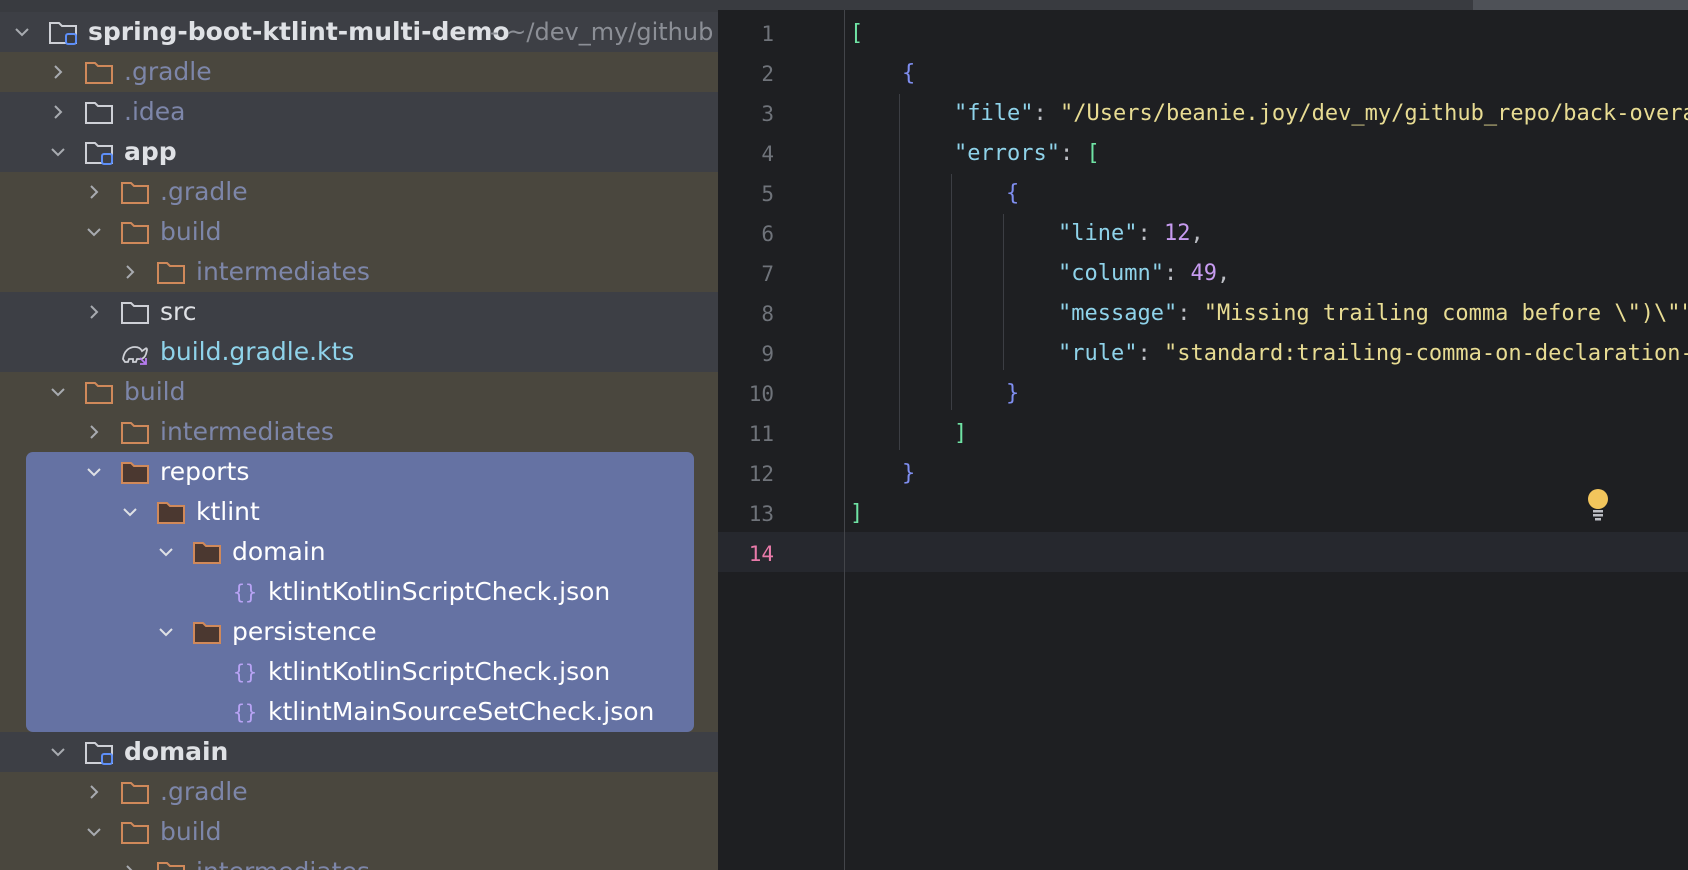 The width and height of the screenshot is (1688, 870). What do you see at coordinates (1580, 5) in the screenshot?
I see `scrollbar-thumb` at bounding box center [1580, 5].